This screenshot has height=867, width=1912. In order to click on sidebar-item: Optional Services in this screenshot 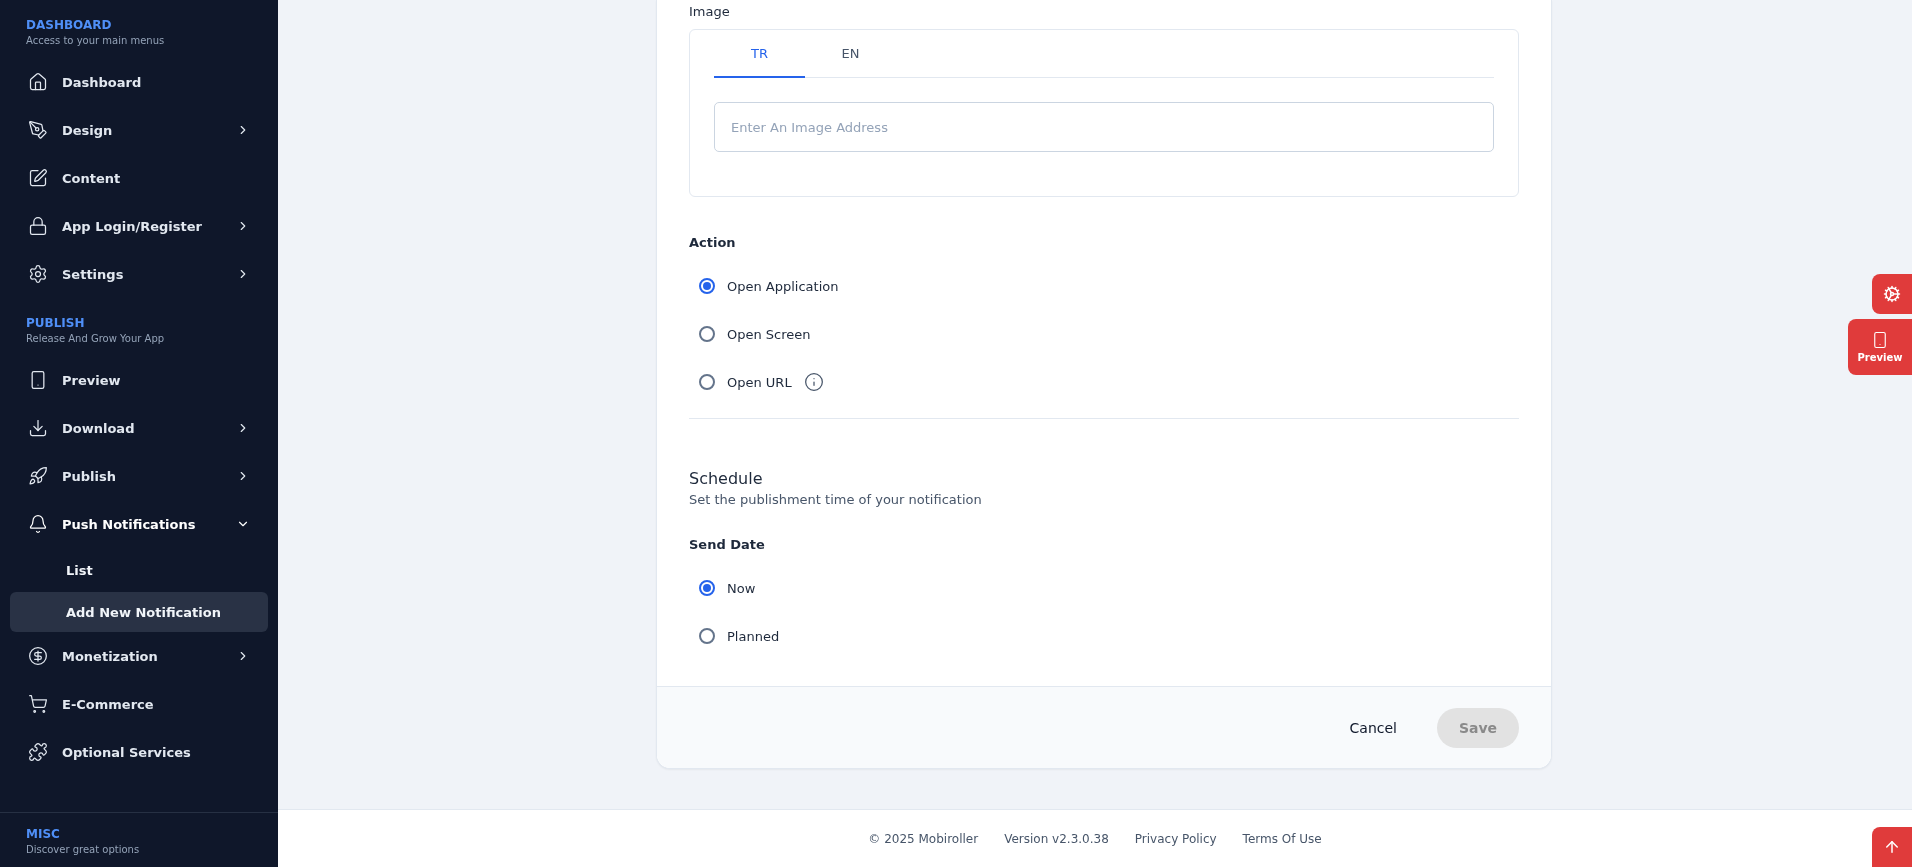, I will do `click(139, 752)`.